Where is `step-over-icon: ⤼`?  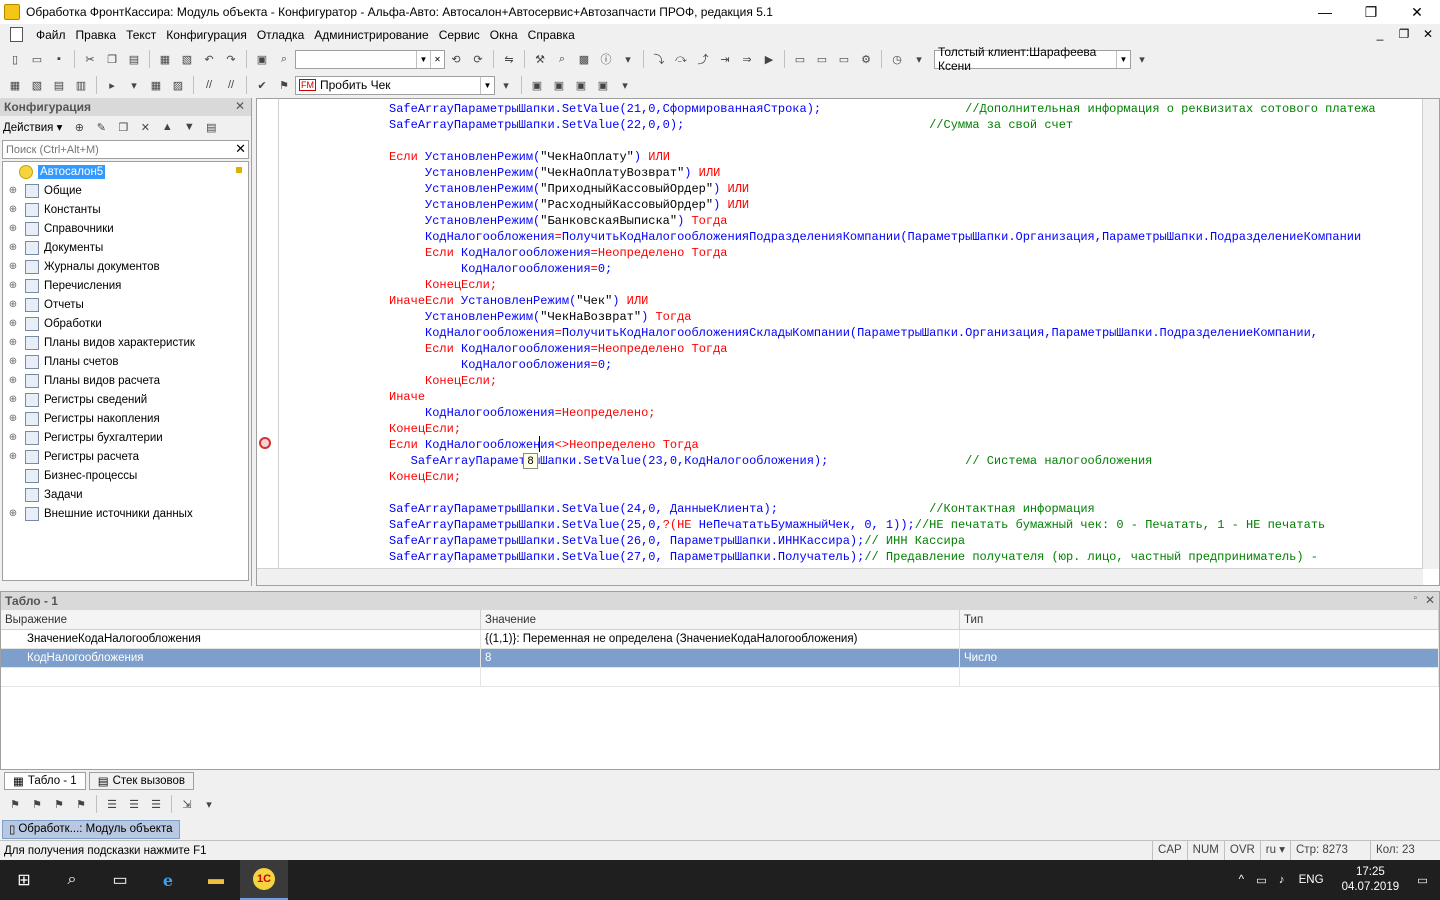 step-over-icon: ⤼ is located at coordinates (681, 59).